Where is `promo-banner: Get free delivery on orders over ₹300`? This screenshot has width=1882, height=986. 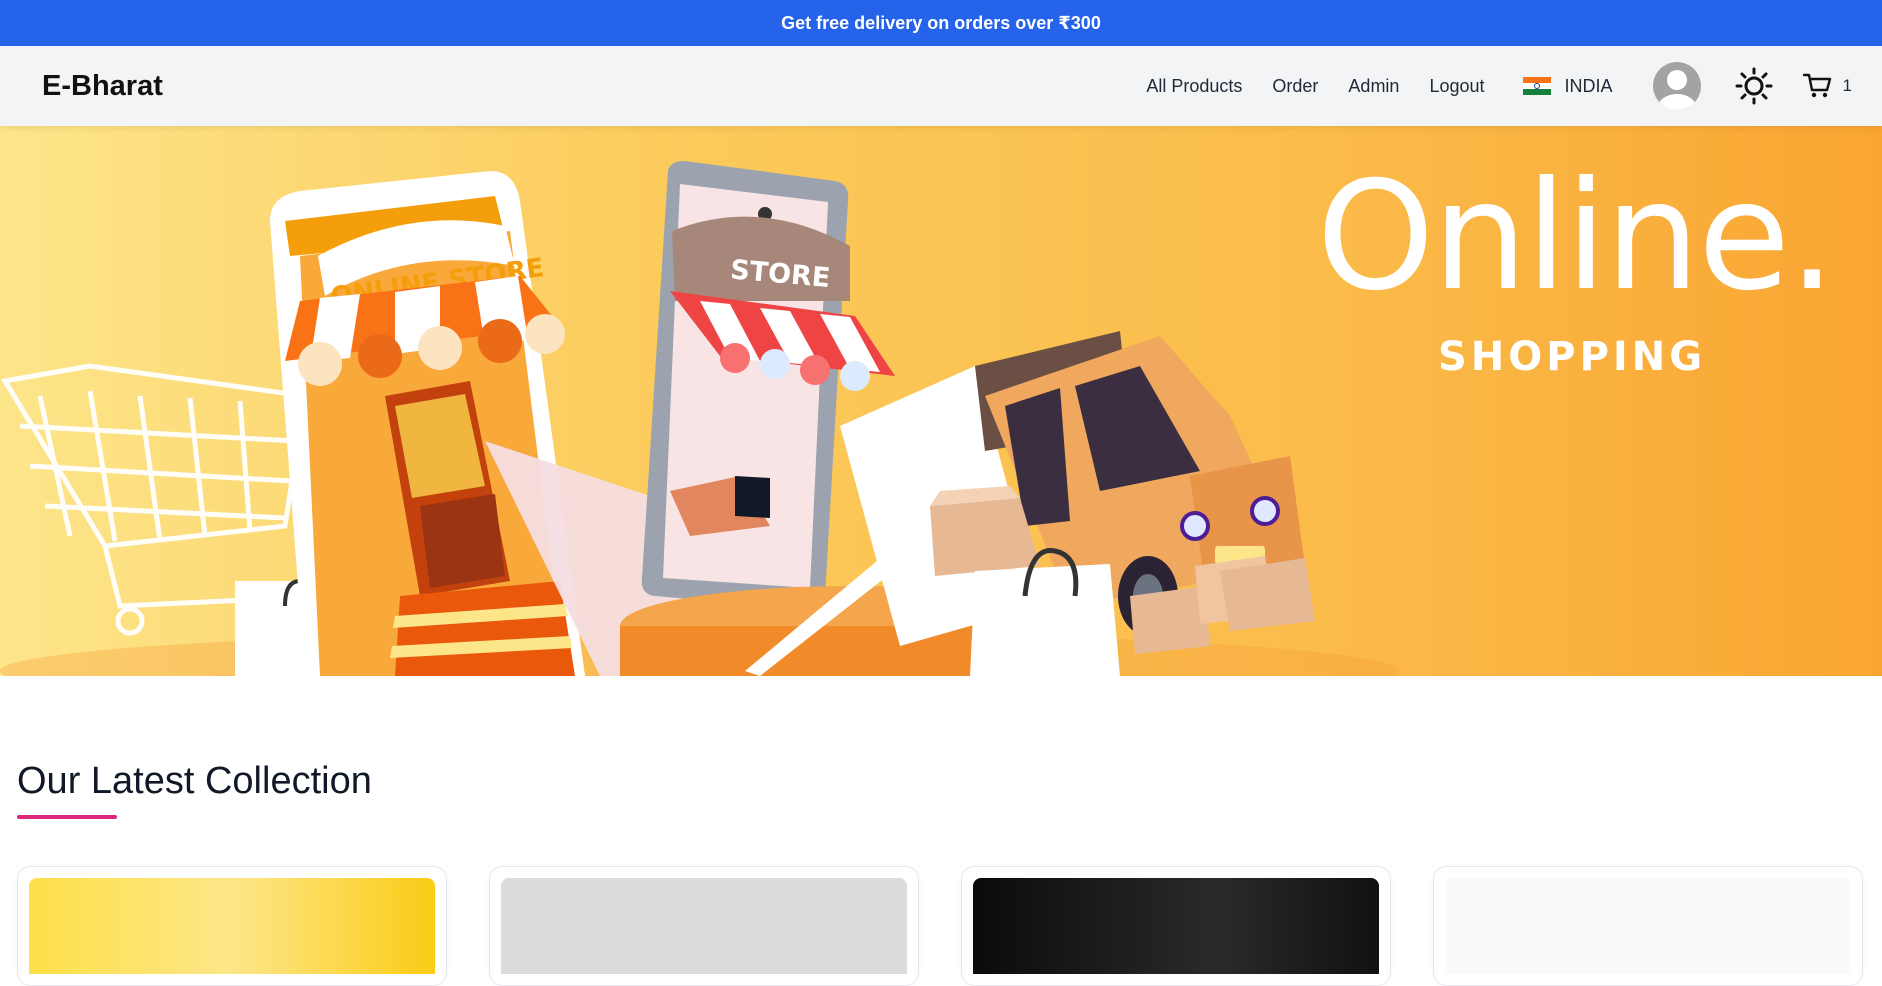 promo-banner: Get free delivery on orders over ₹300 is located at coordinates (941, 23).